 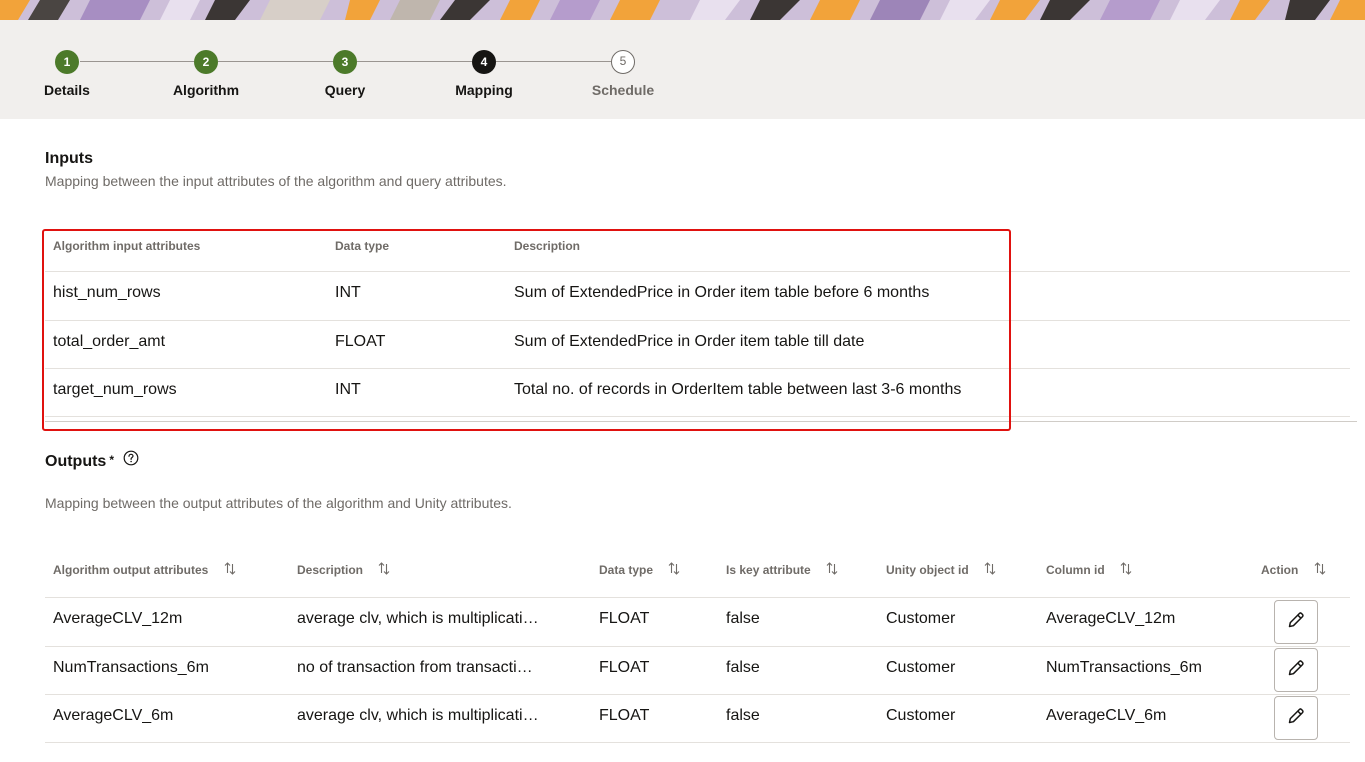 What do you see at coordinates (484, 62) in the screenshot?
I see `step-number: 4` at bounding box center [484, 62].